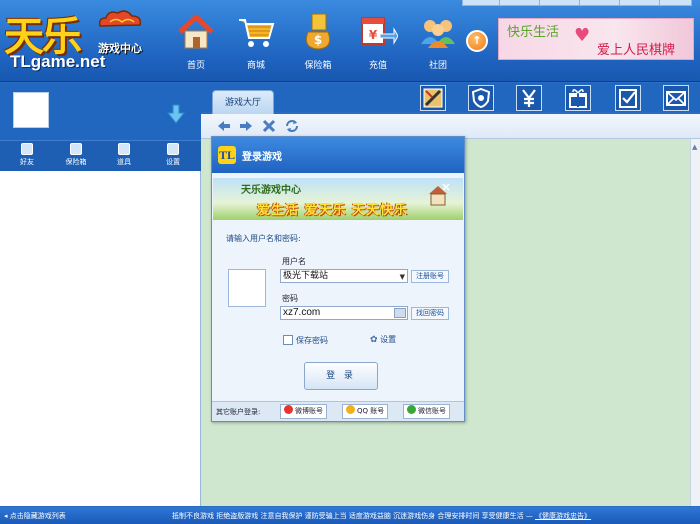  Describe the element at coordinates (290, 298) in the screenshot. I see `password-label: 密码` at that location.